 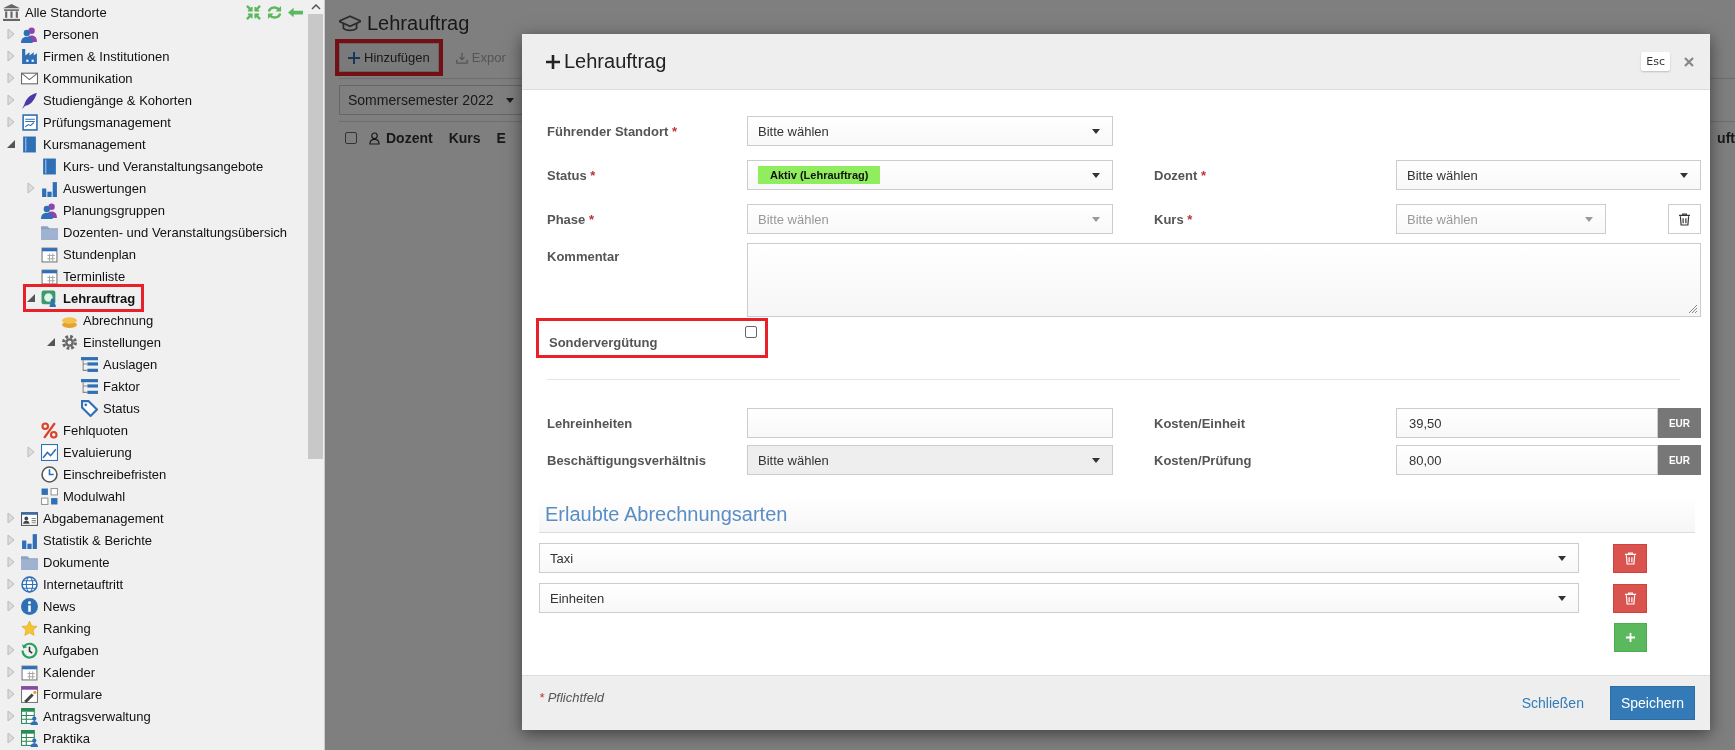 I want to click on tree-item: Studiengänge & Kohorten, so click(x=102, y=100).